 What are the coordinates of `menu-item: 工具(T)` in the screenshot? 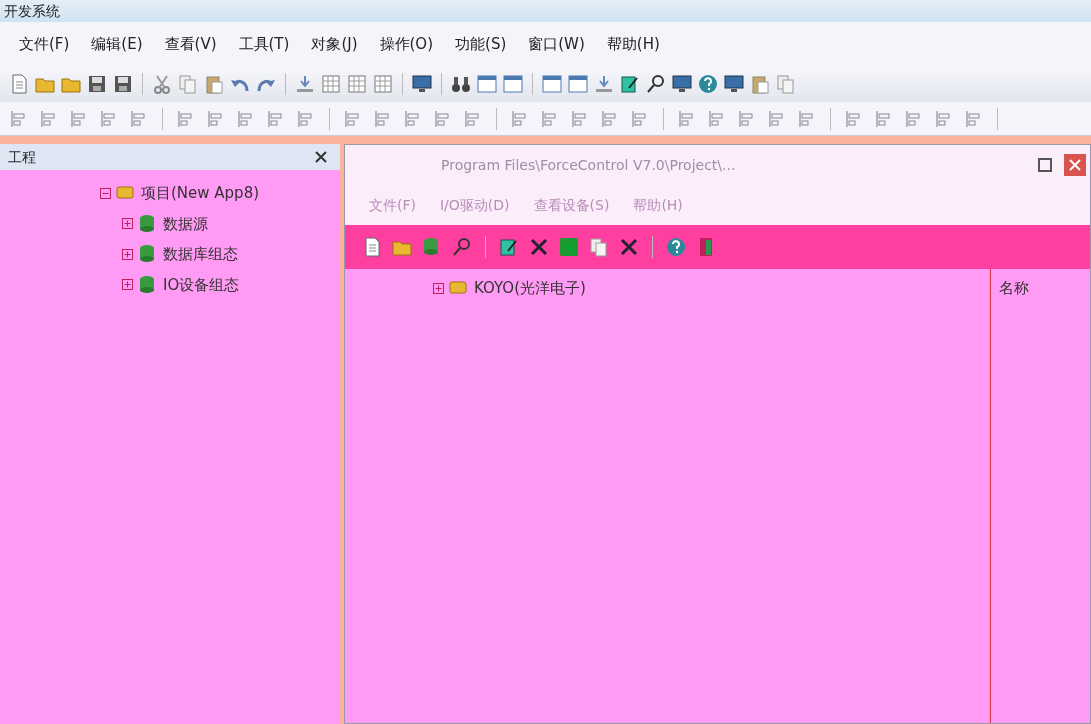 It's located at (264, 44).